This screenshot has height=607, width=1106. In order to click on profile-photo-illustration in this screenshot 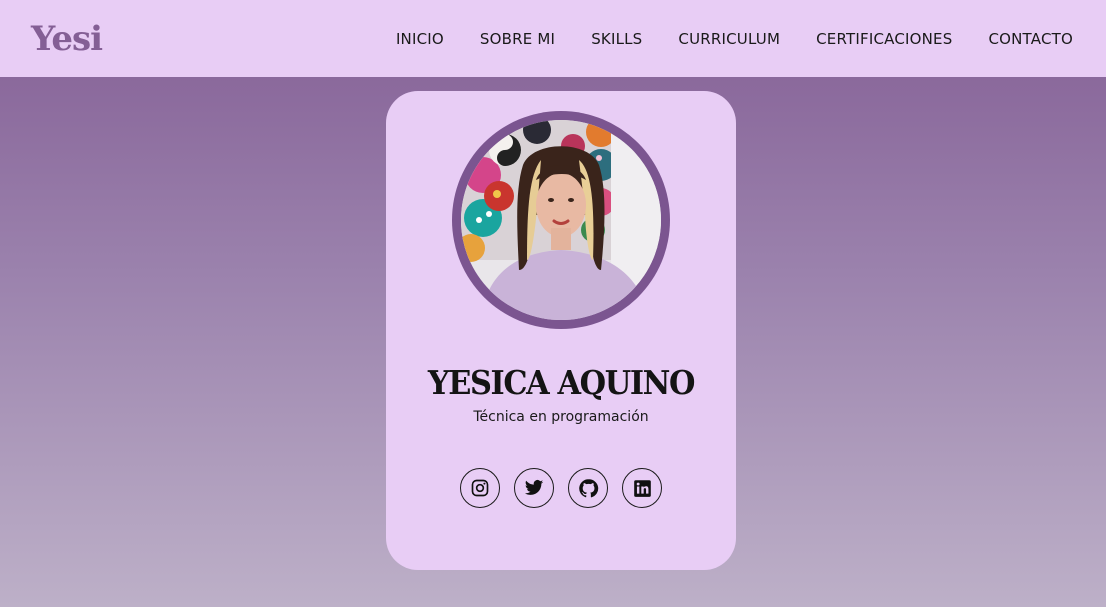, I will do `click(561, 220)`.